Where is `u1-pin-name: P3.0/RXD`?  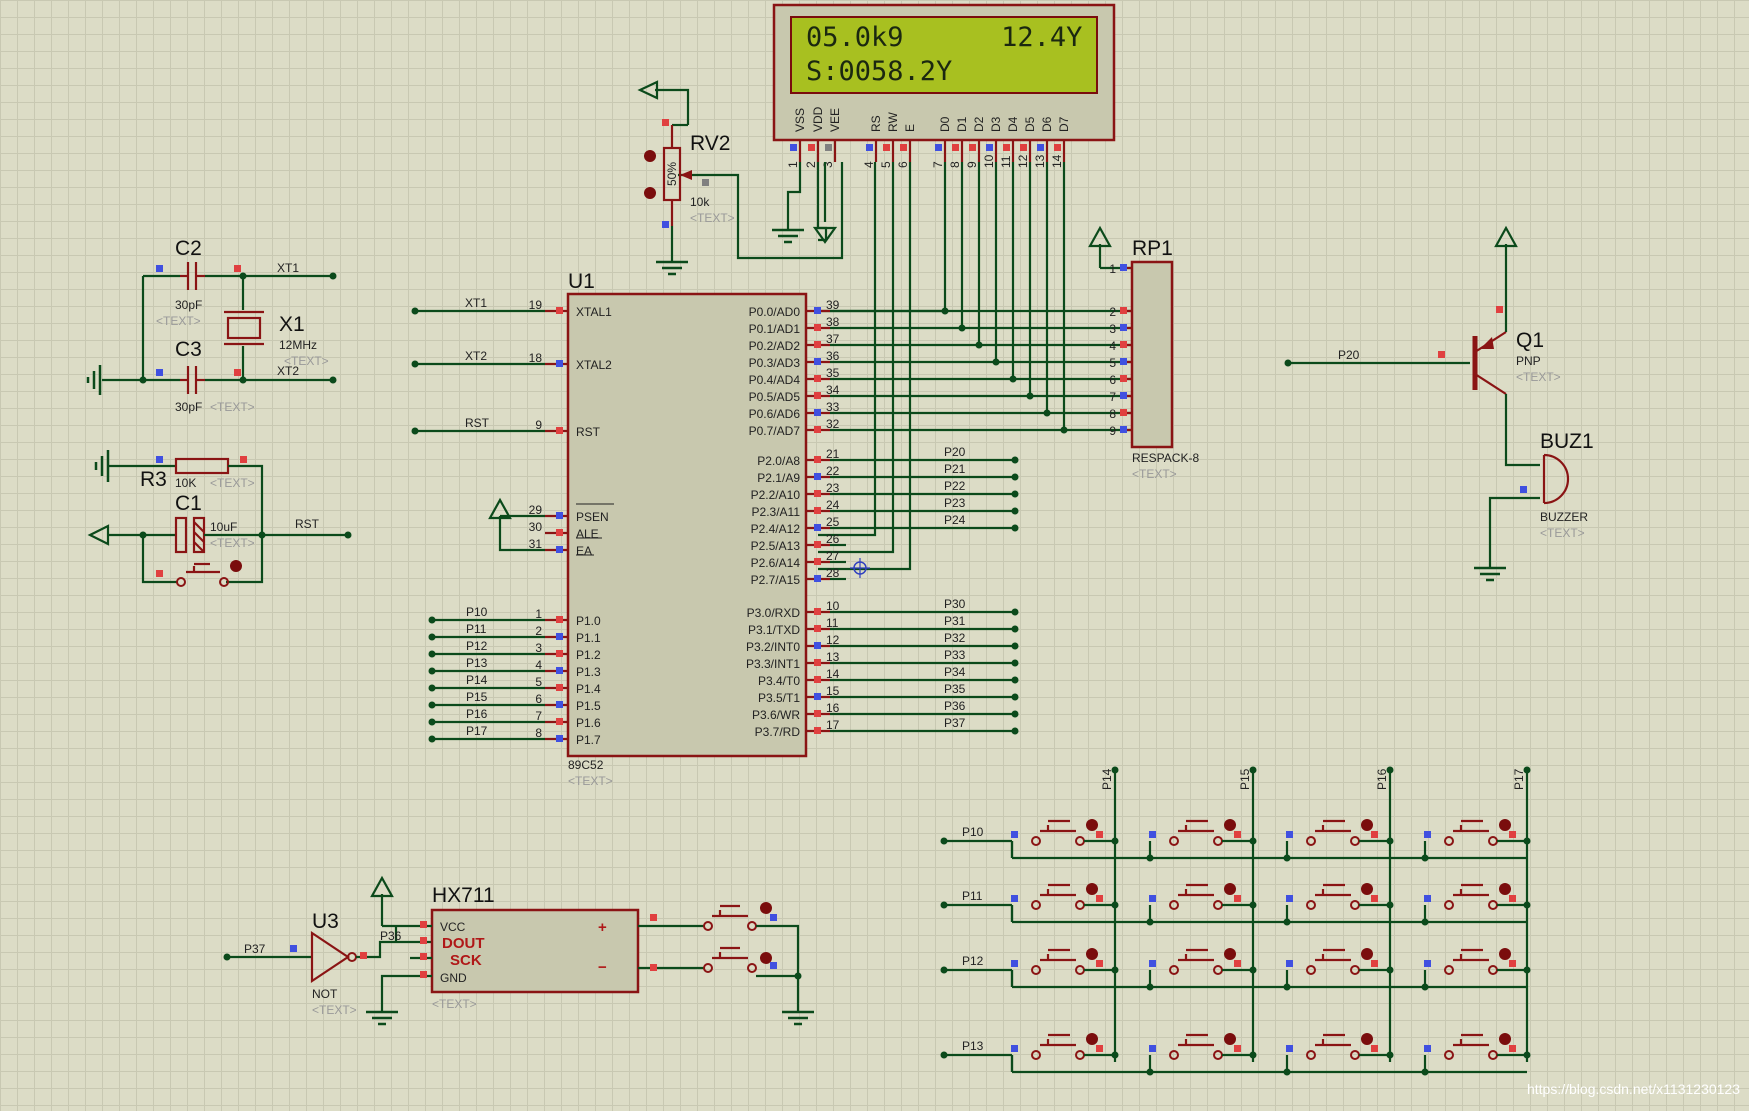 u1-pin-name: P3.0/RXD is located at coordinates (774, 613).